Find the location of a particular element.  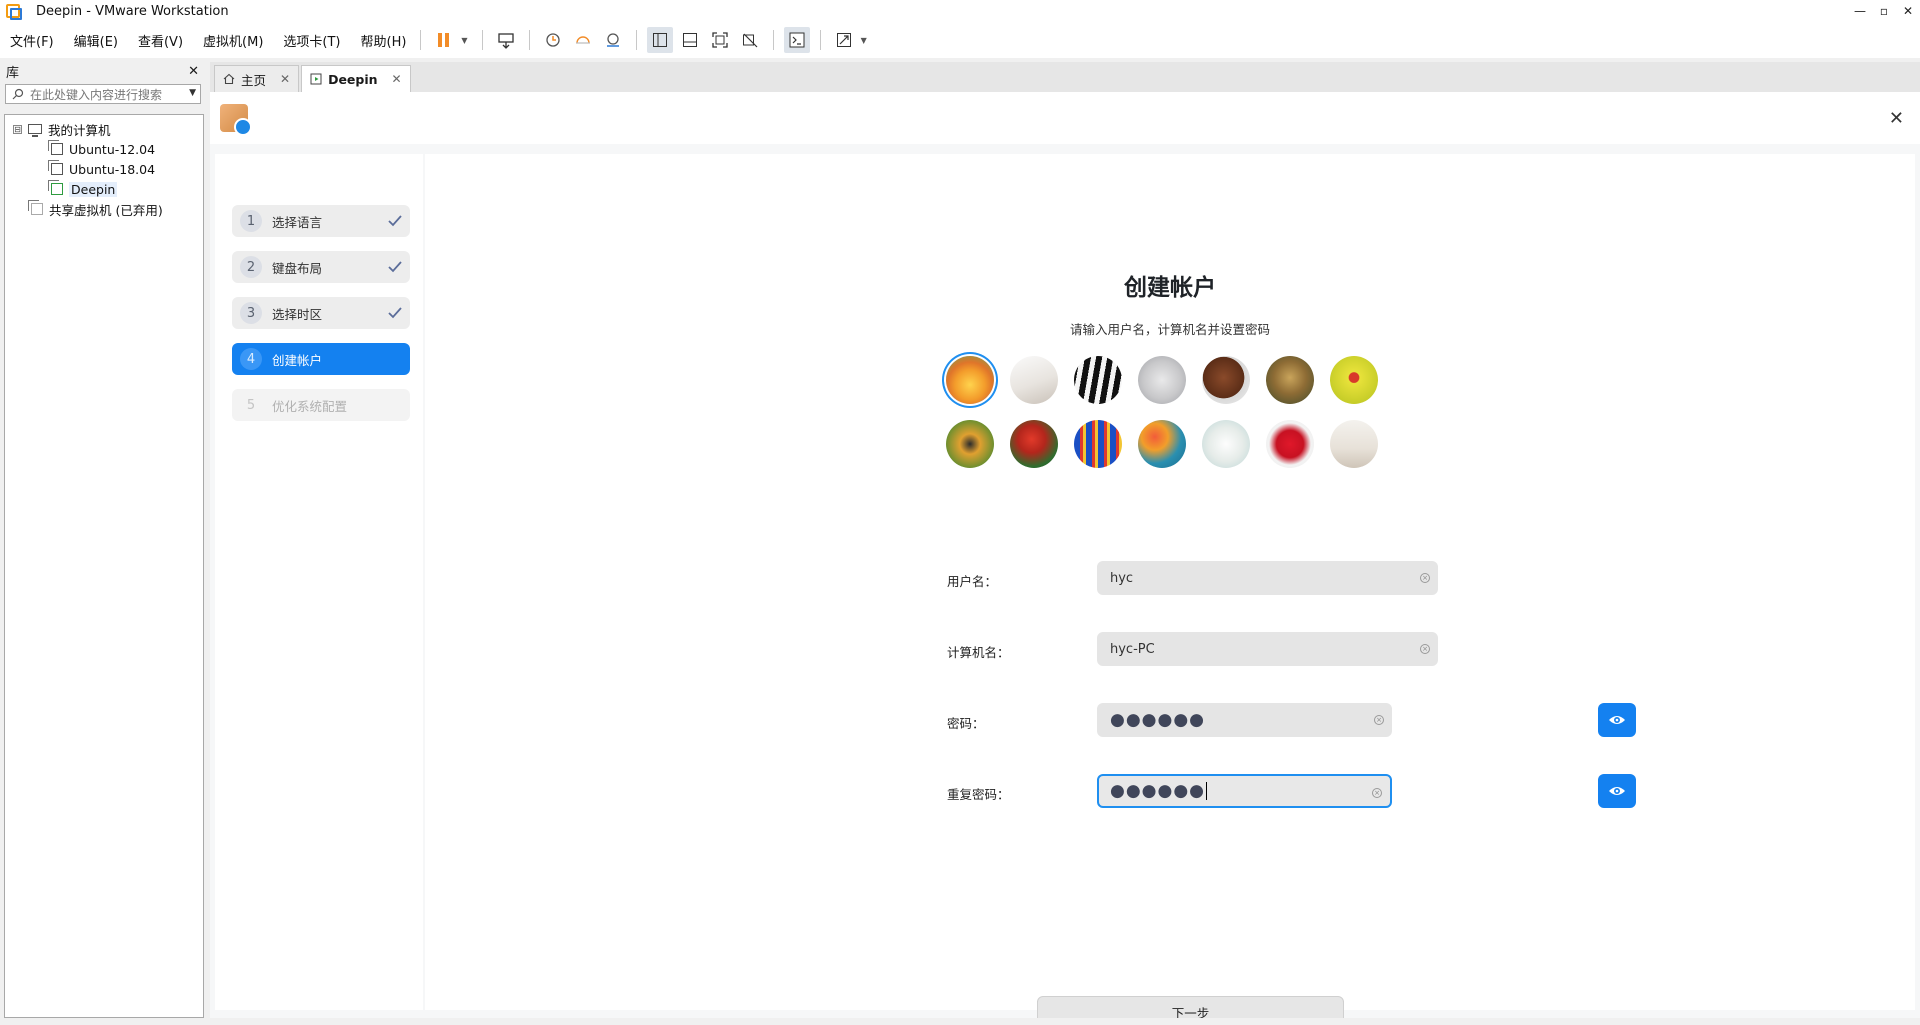

avatar-ribbon is located at coordinates (1226, 444).